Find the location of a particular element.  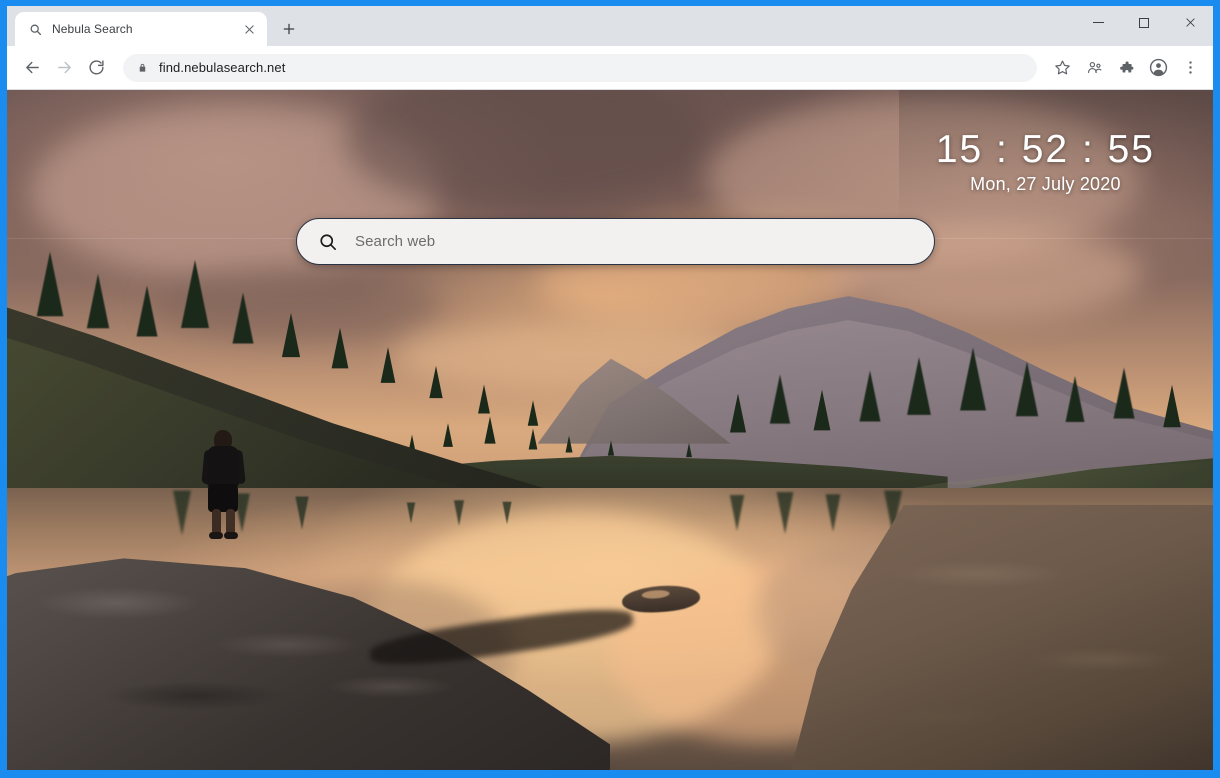

clock-time: 15 : 52 : 55 is located at coordinates (1045, 149).